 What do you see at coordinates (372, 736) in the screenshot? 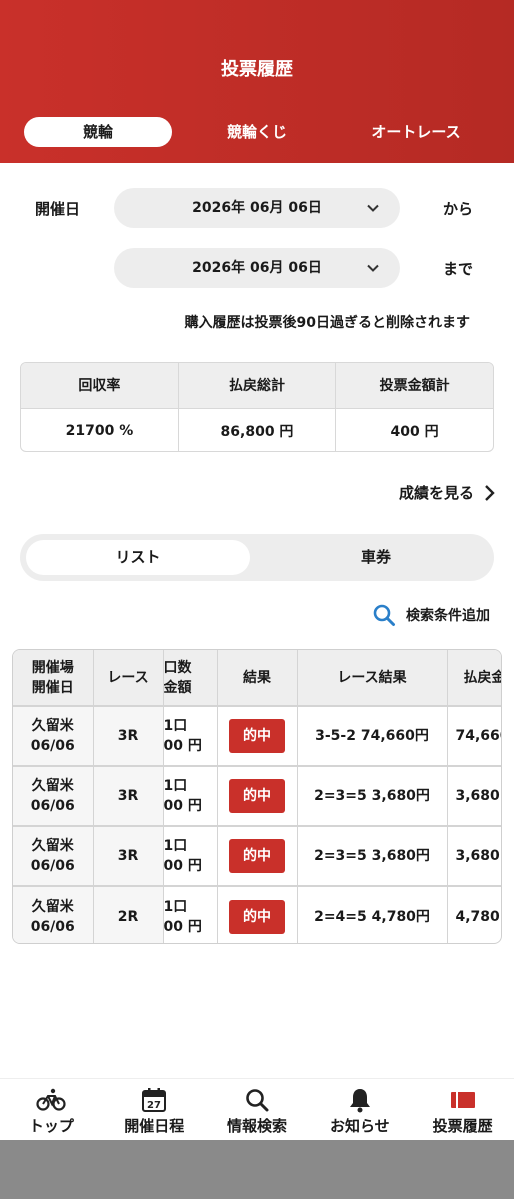
I see `race-result-cell: 3-5-2 74,660円` at bounding box center [372, 736].